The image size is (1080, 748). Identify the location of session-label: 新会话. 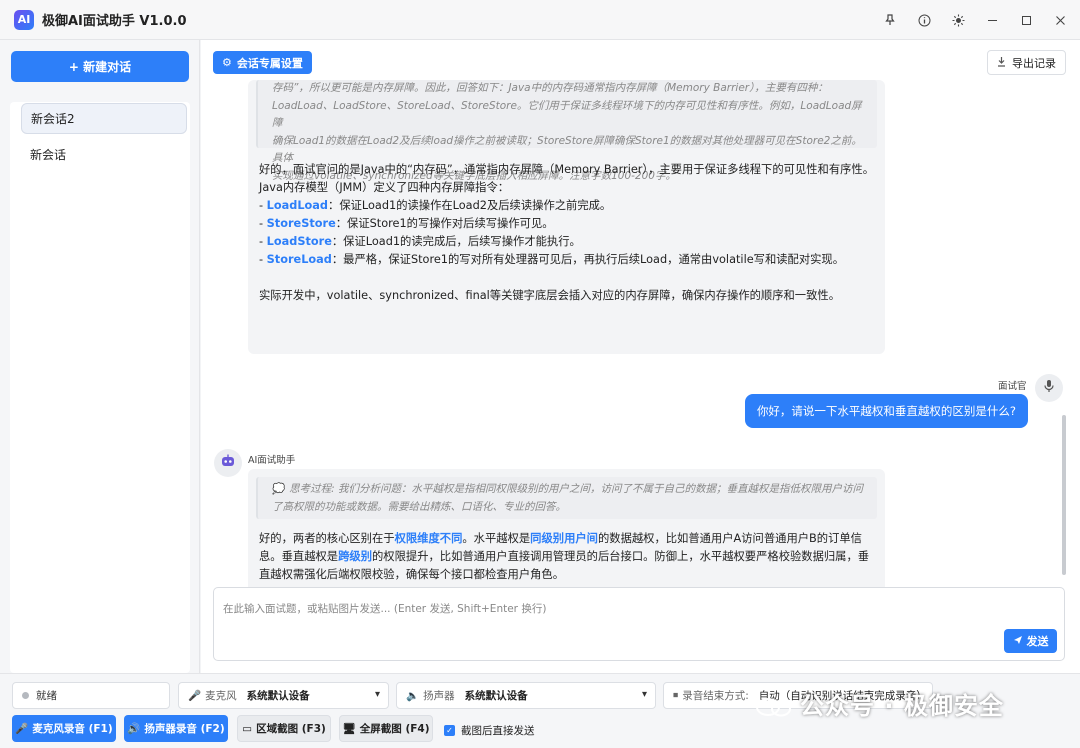
(48, 155).